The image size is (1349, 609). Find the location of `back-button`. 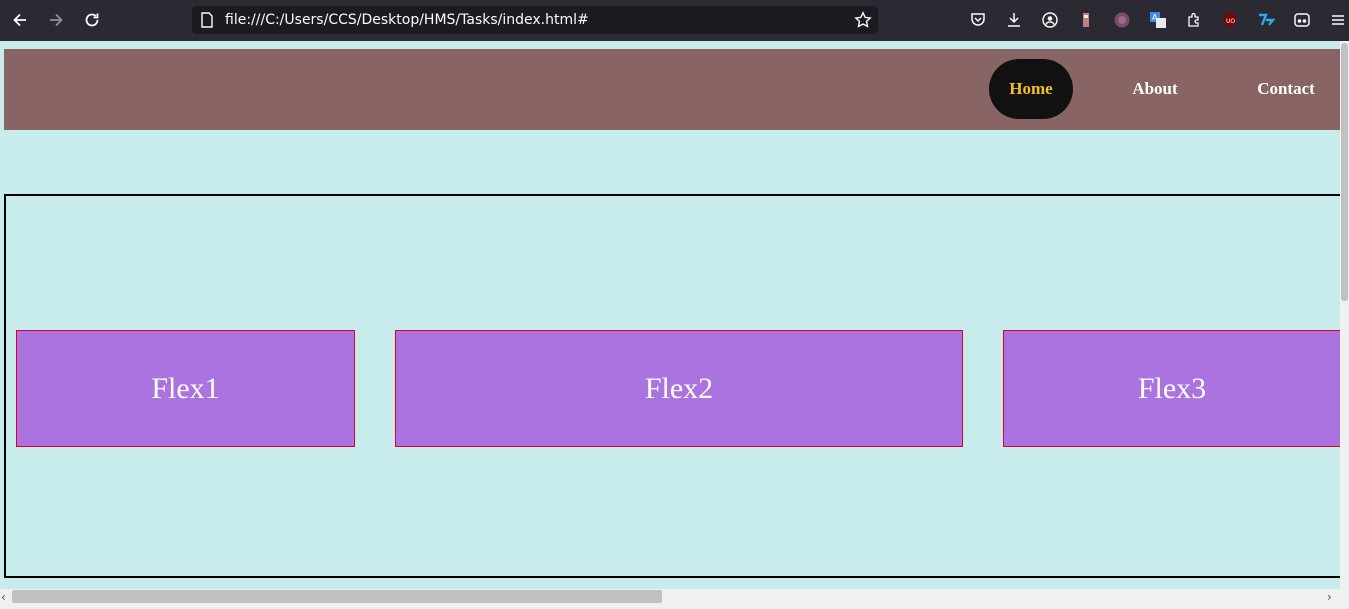

back-button is located at coordinates (20, 20).